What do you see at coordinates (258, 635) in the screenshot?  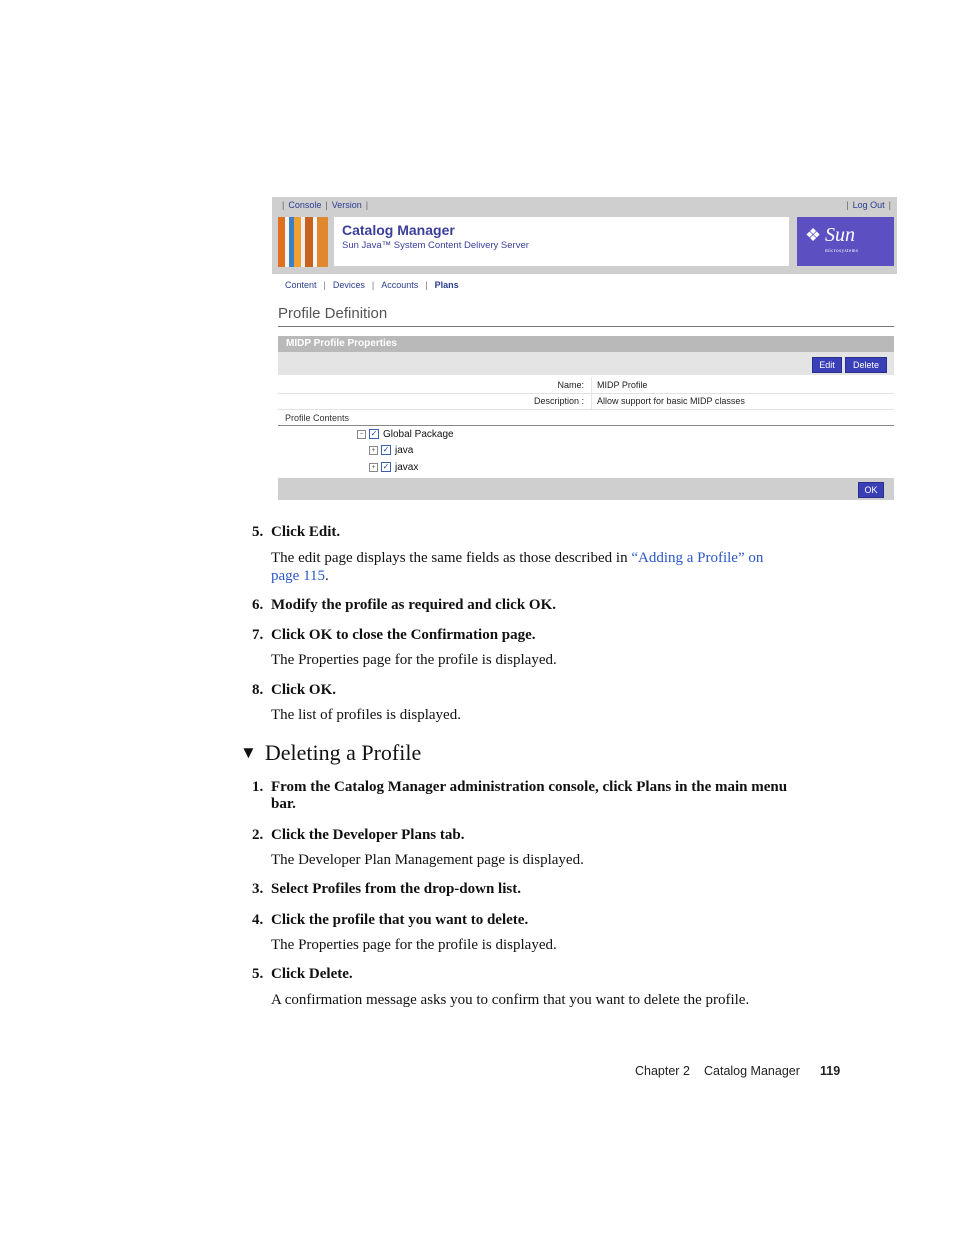 I see `step-number: 7.` at bounding box center [258, 635].